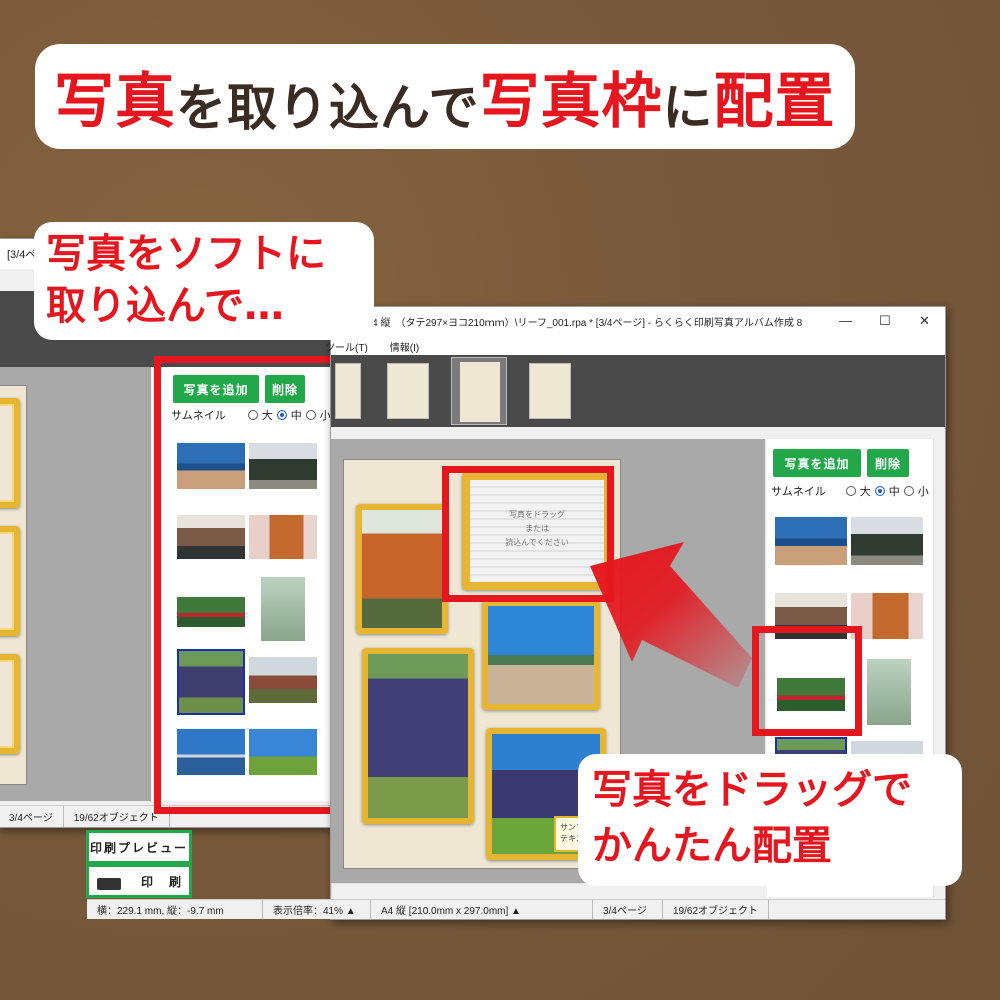  I want to click on radio-large, so click(850, 491).